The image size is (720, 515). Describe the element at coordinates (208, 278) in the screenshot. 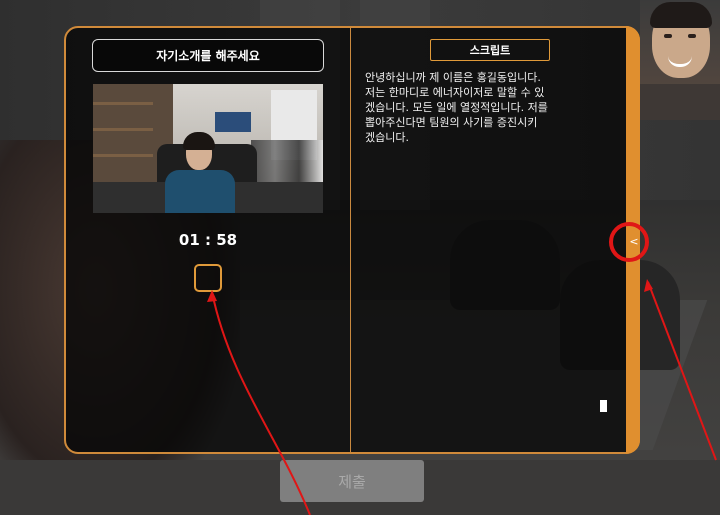

I see `record-square-icon` at that location.